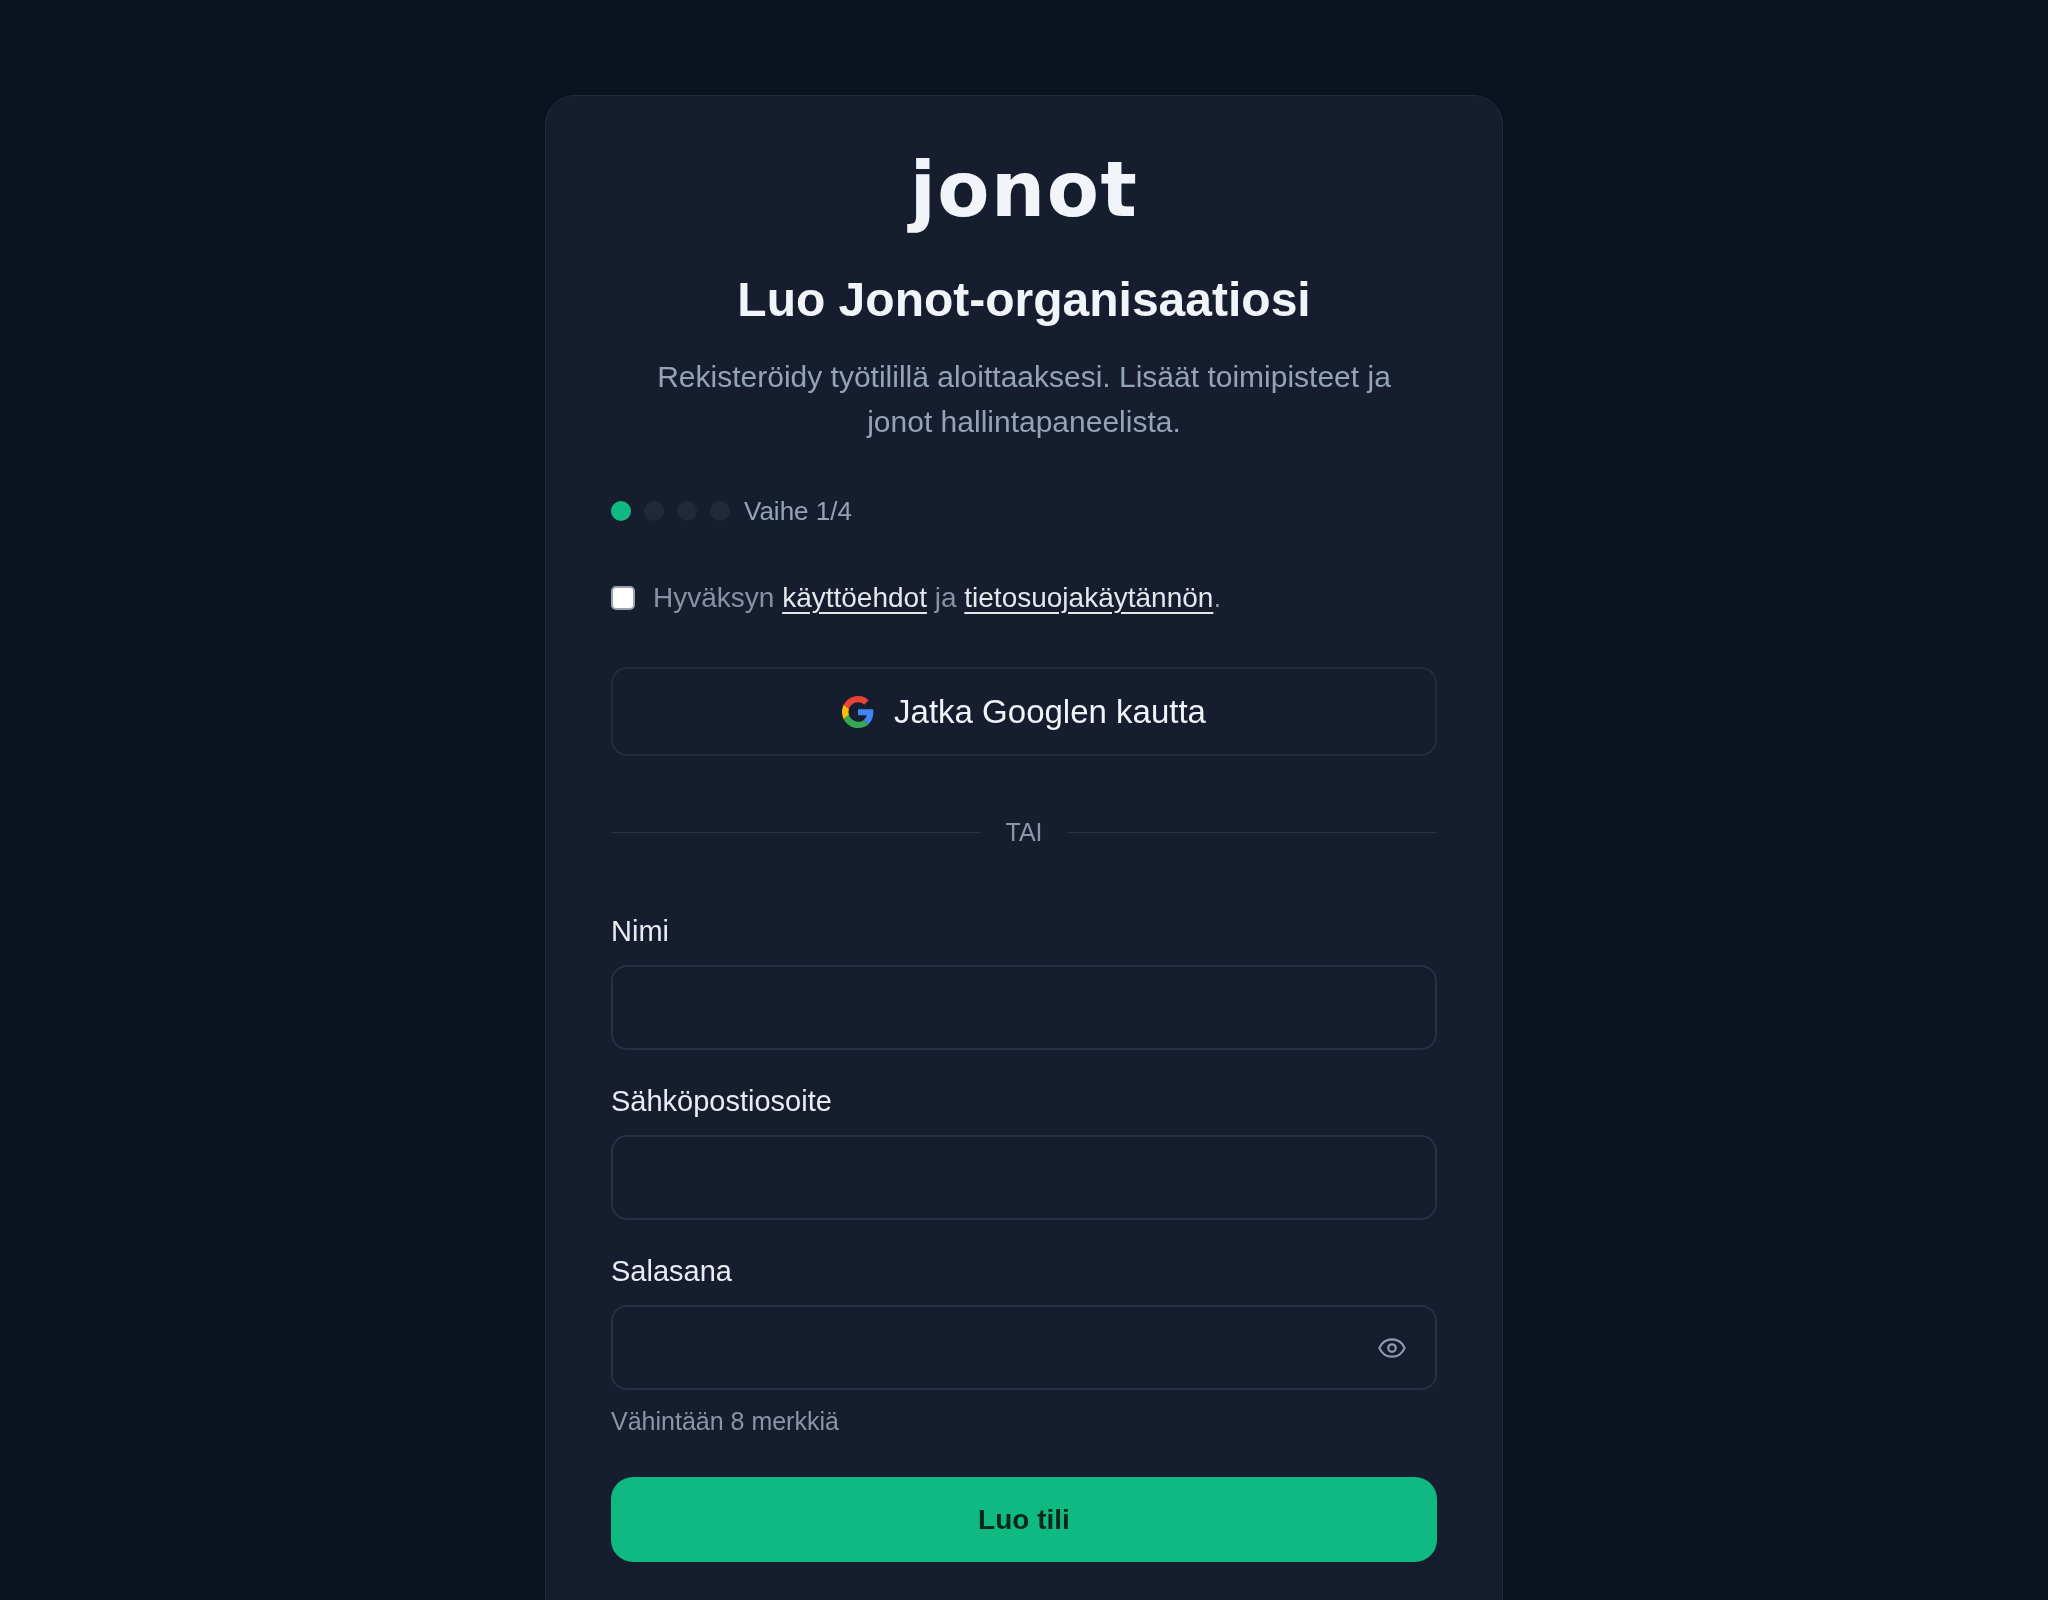 This screenshot has width=2048, height=1600. Describe the element at coordinates (1024, 1347) in the screenshot. I see `password-field` at that location.